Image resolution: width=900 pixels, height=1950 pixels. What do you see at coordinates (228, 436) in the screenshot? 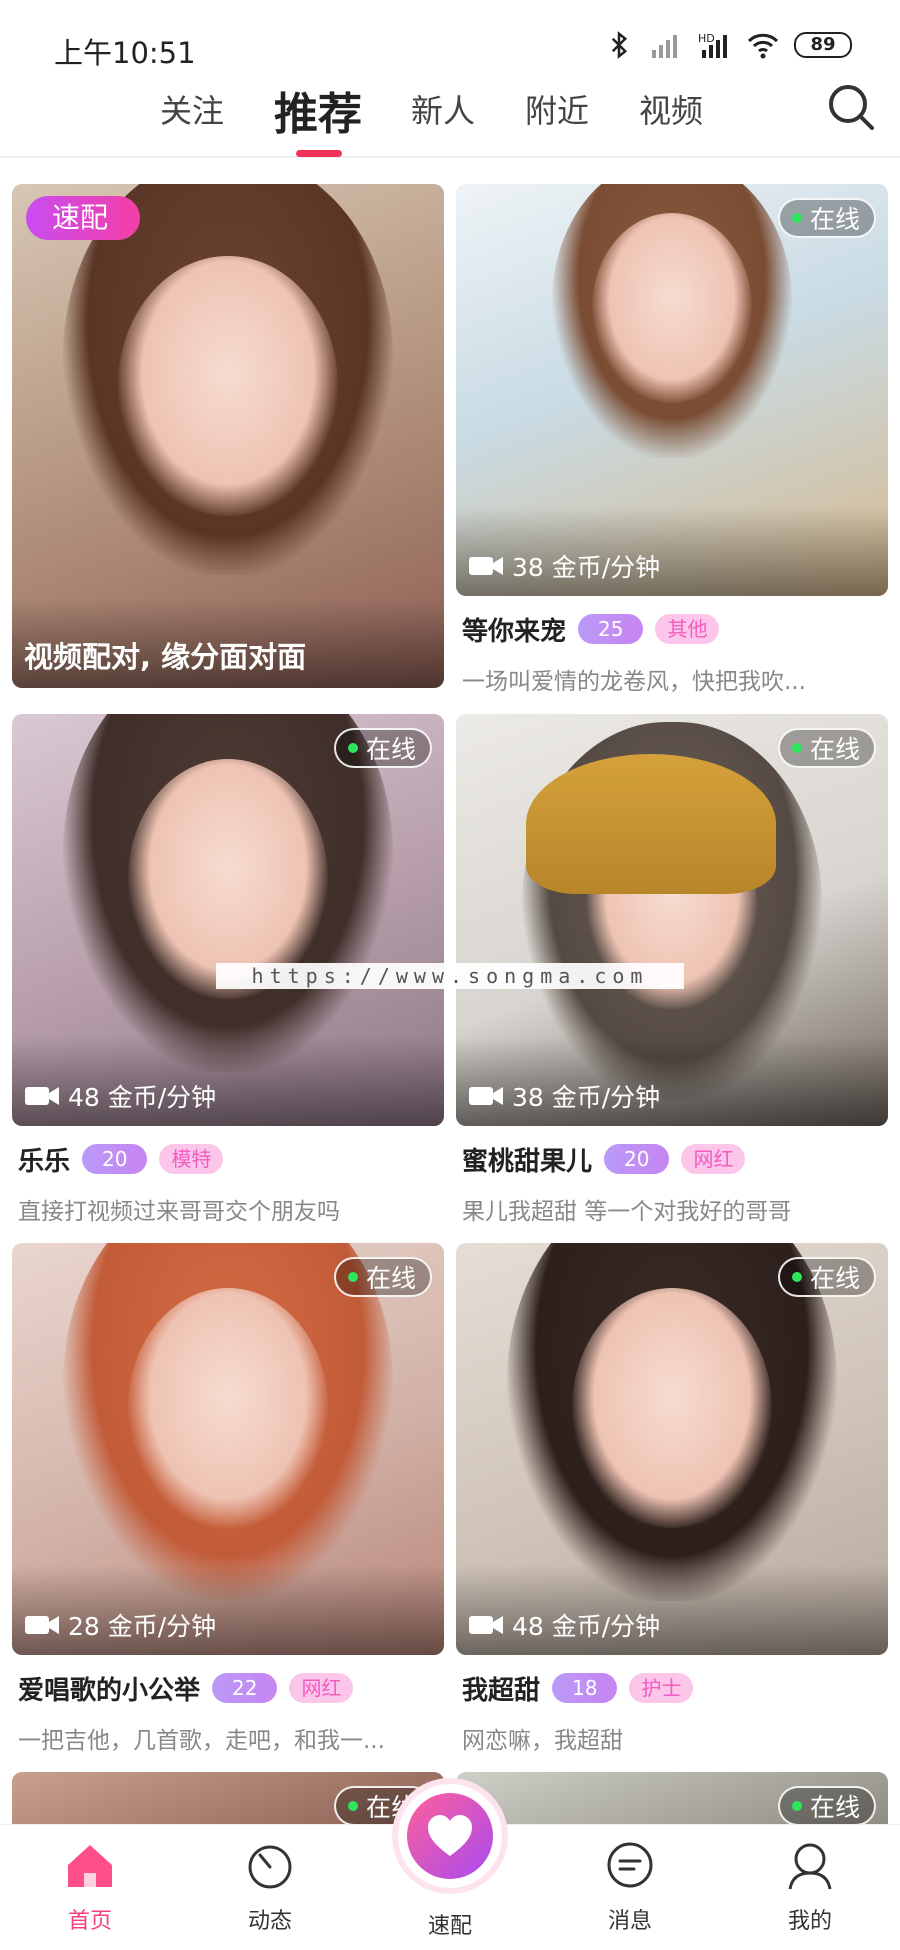
I see `quick-match-photo: 速配 视频配对, 缘分面对面` at bounding box center [228, 436].